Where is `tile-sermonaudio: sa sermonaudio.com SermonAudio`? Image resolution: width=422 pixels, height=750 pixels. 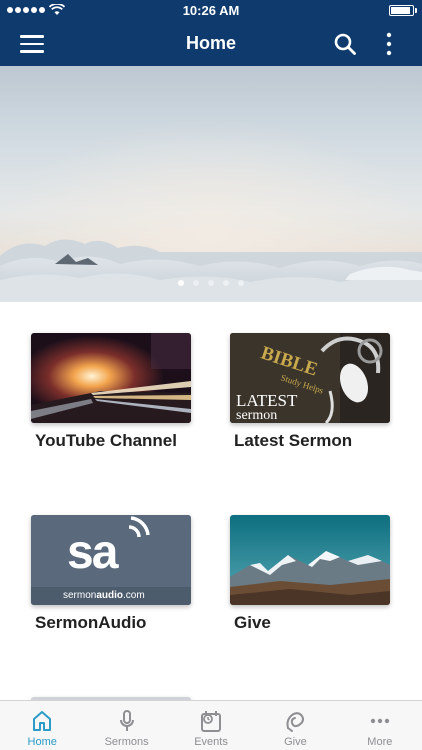 tile-sermonaudio: sa sermonaudio.com SermonAudio is located at coordinates (112, 574).